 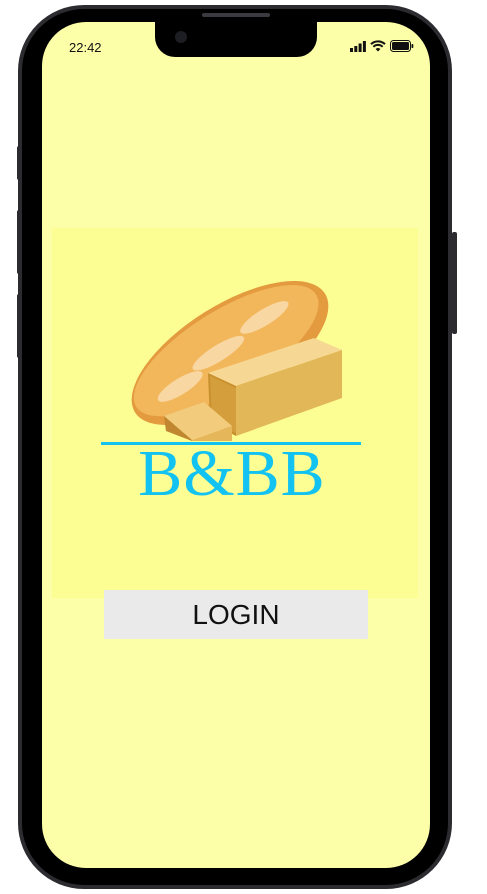 I want to click on bread-loaves-icon, so click(x=236, y=361).